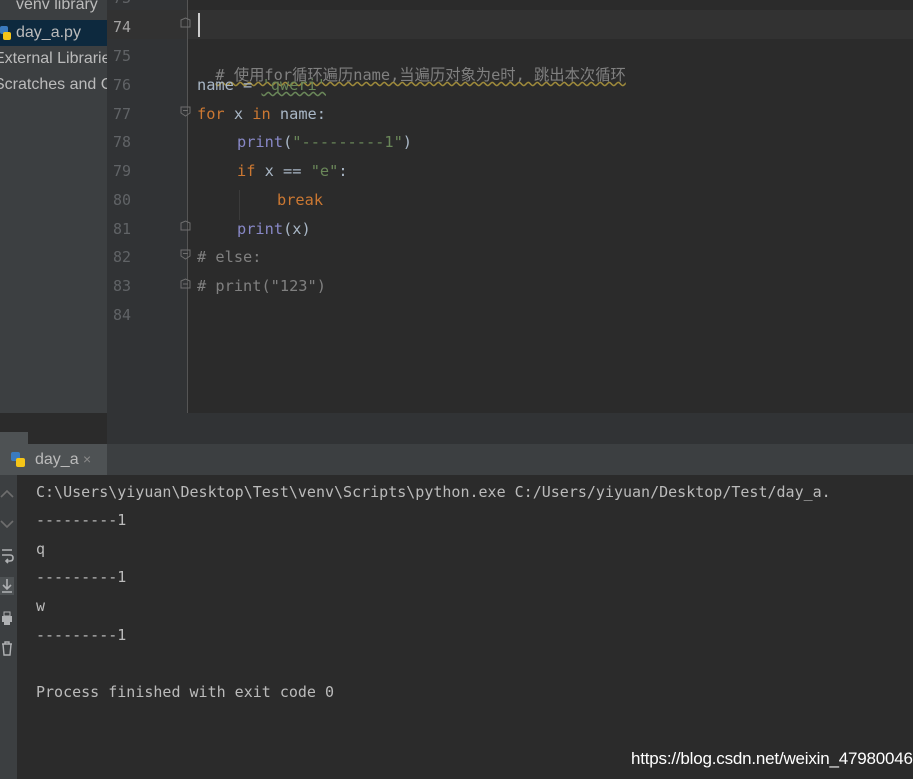 The image size is (913, 779). I want to click on string-literal: 'qweri', so click(293, 85).